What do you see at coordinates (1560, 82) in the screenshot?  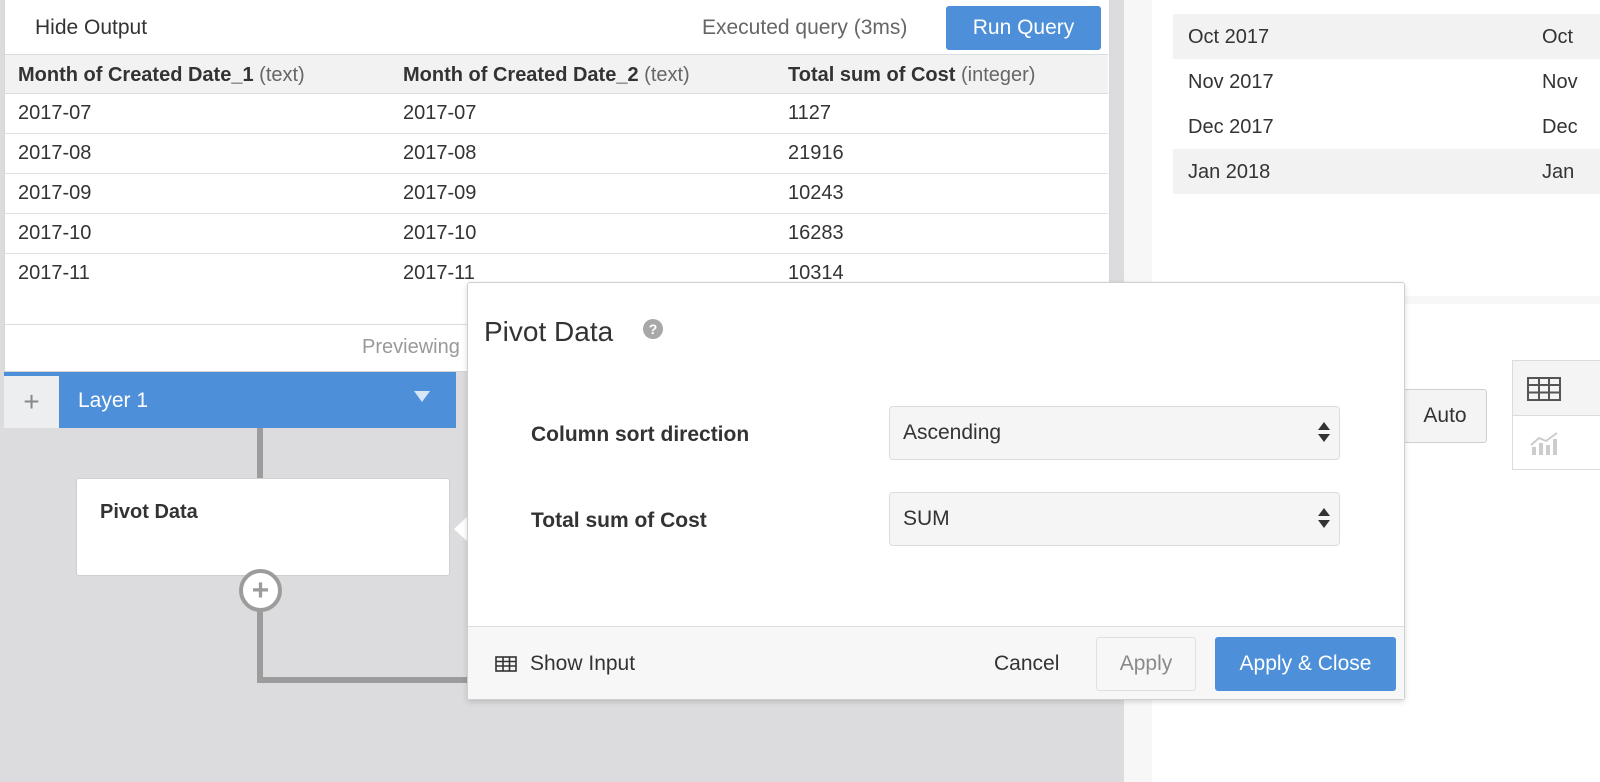 I see `right-table-cell: Nov` at bounding box center [1560, 82].